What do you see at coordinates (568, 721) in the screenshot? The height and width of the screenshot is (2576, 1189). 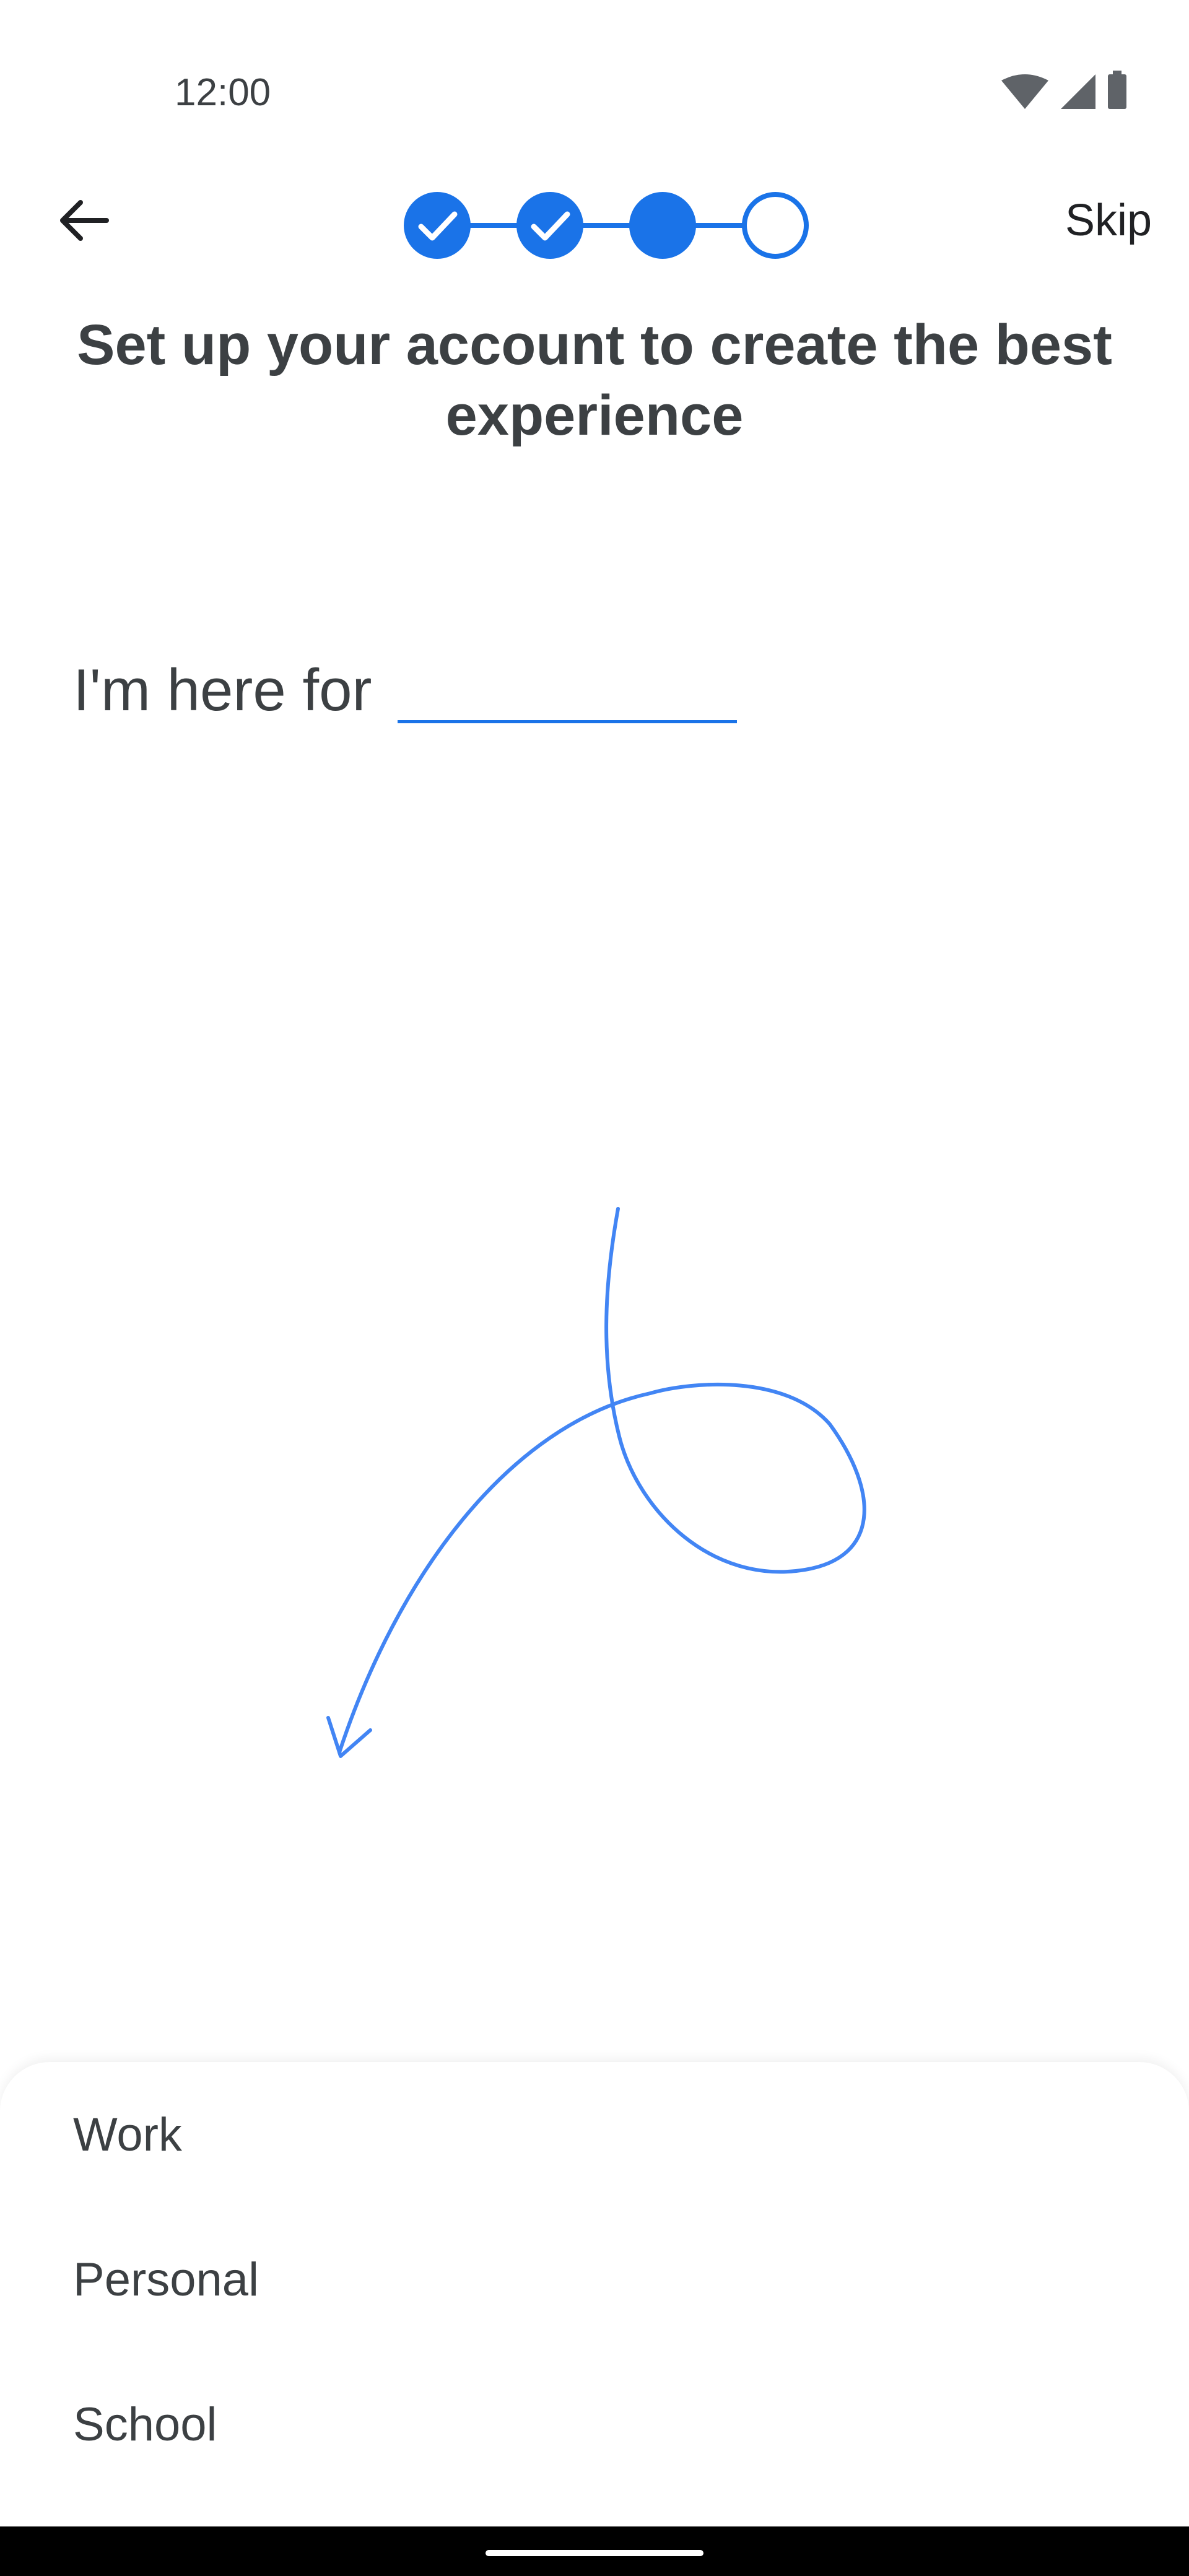 I see `prompt-blank-field` at bounding box center [568, 721].